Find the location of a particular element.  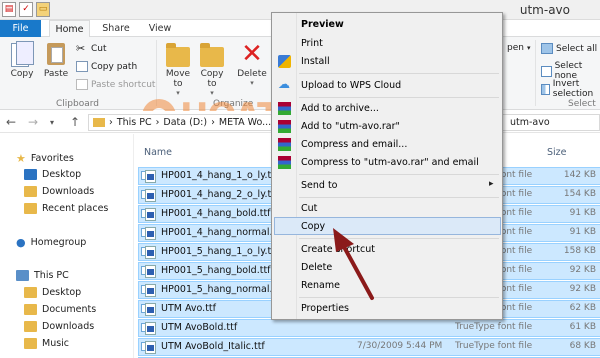

menu-separator is located at coordinates (399, 174).